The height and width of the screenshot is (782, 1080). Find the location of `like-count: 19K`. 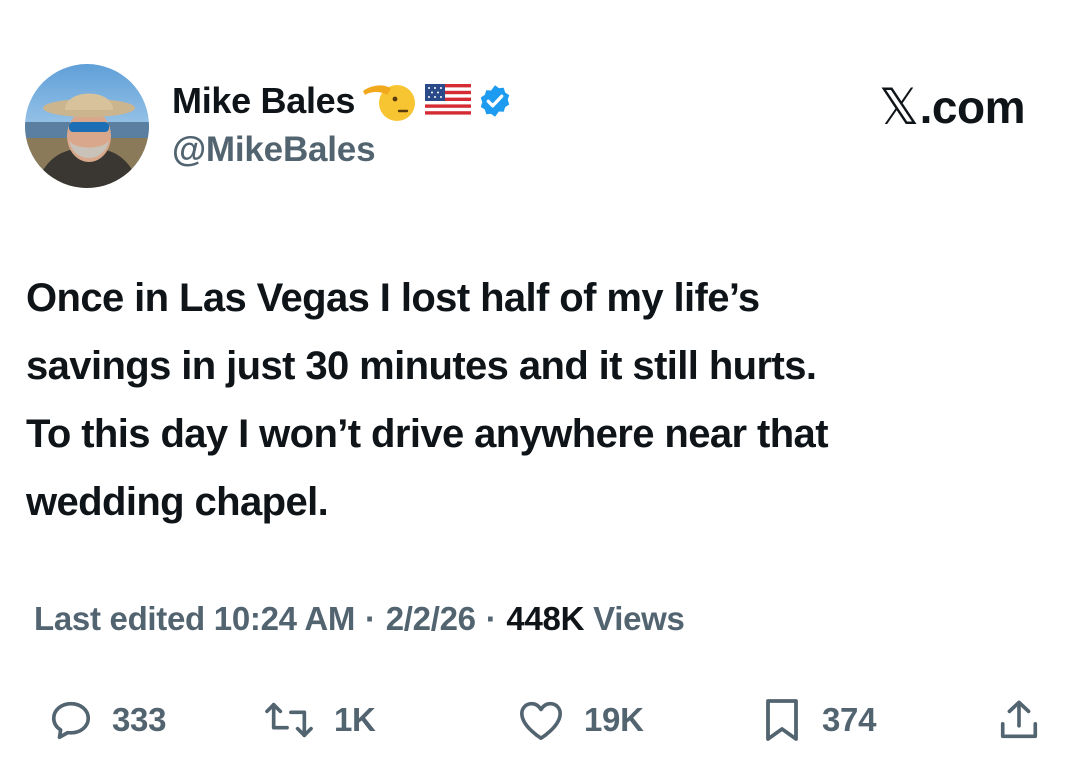

like-count: 19K is located at coordinates (614, 719).